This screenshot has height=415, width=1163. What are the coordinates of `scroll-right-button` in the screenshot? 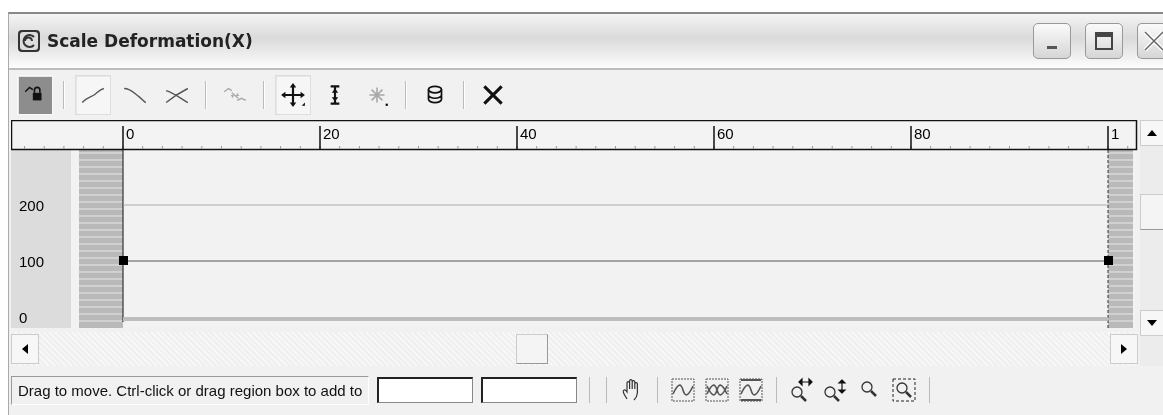 It's located at (1124, 349).